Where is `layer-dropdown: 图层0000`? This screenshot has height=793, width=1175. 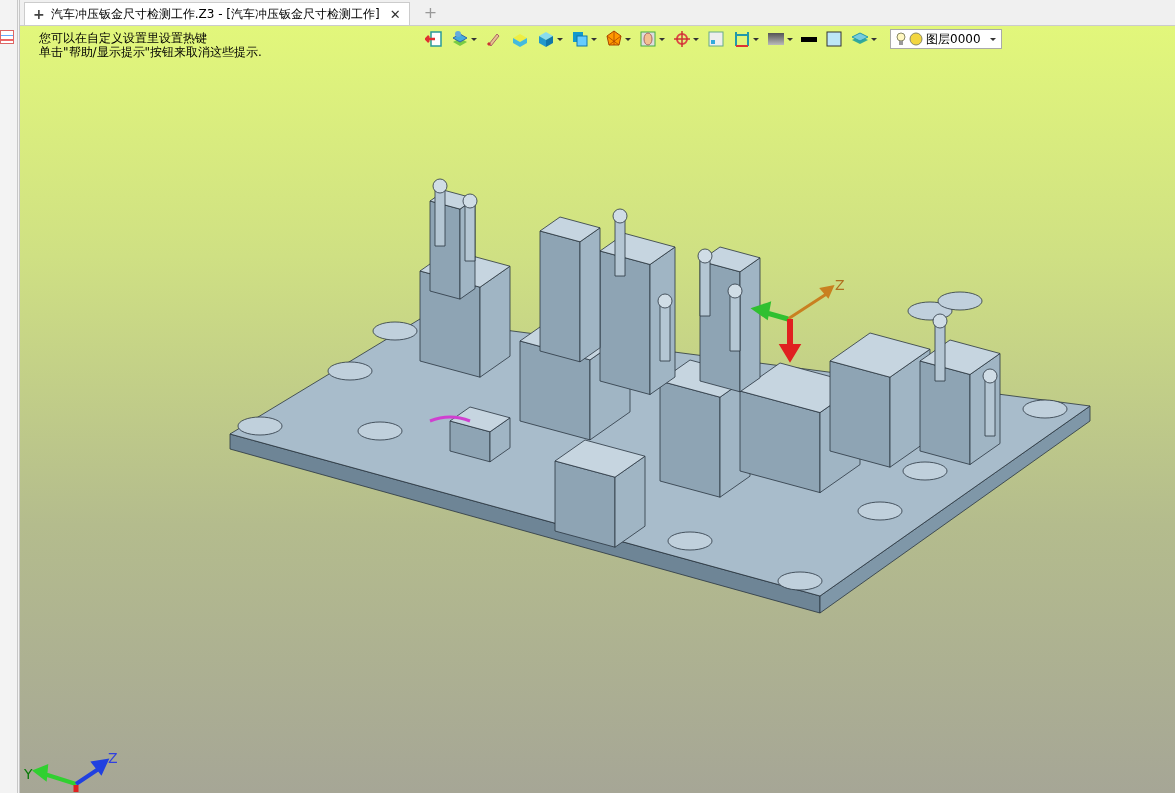 layer-dropdown: 图层0000 is located at coordinates (946, 39).